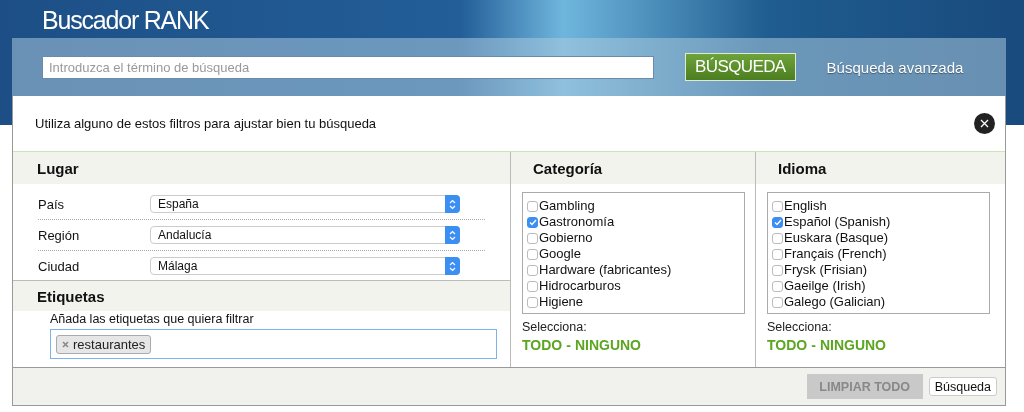  What do you see at coordinates (348, 67) in the screenshot?
I see `search-field: Introduzca el término de búsqueda` at bounding box center [348, 67].